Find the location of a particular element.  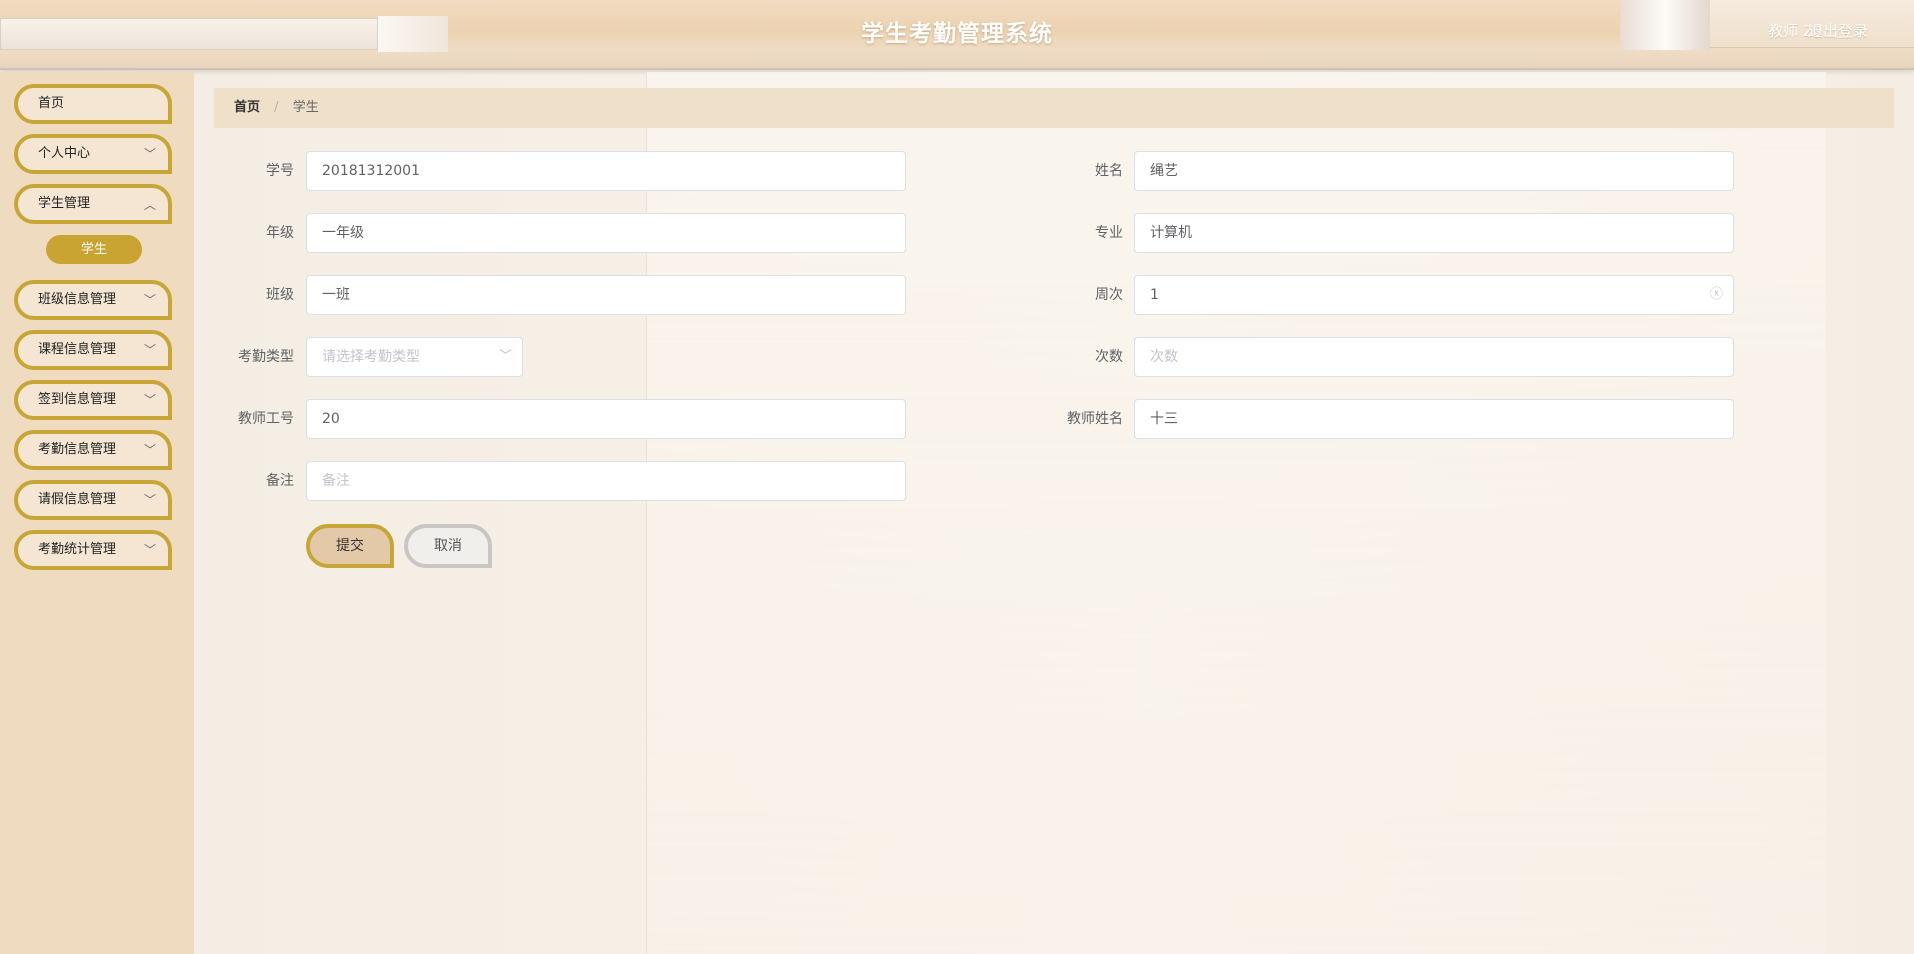

sidebar-item-label: 班级信息管理 is located at coordinates (77, 299).